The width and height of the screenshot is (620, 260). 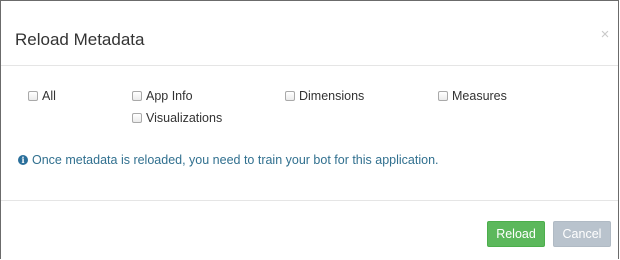 I want to click on info-circle-icon: i, so click(x=23, y=160).